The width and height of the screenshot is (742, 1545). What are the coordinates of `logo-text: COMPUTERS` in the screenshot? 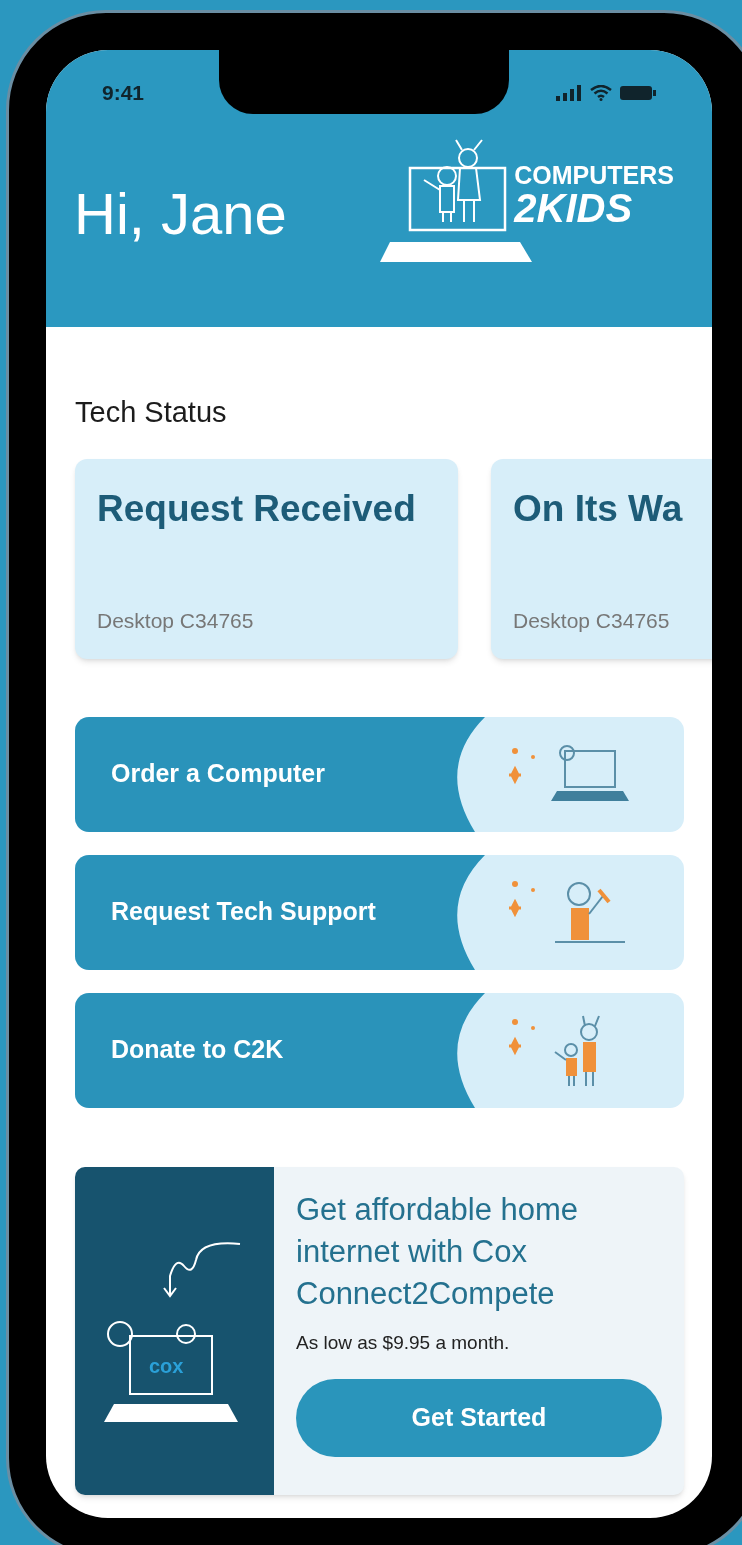 It's located at (594, 175).